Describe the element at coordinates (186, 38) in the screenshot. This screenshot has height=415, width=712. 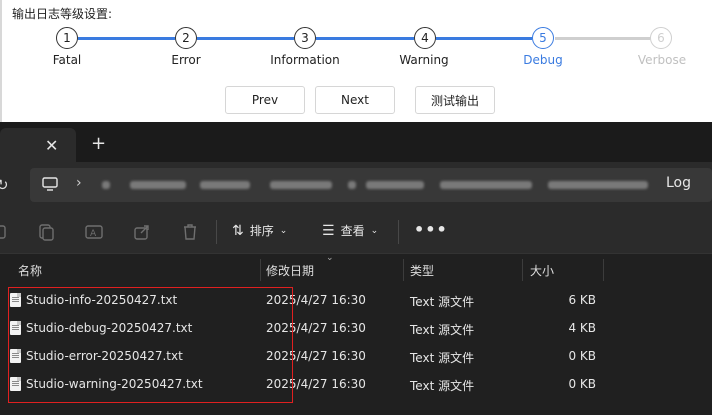
I see `step-2-circle: 2` at that location.